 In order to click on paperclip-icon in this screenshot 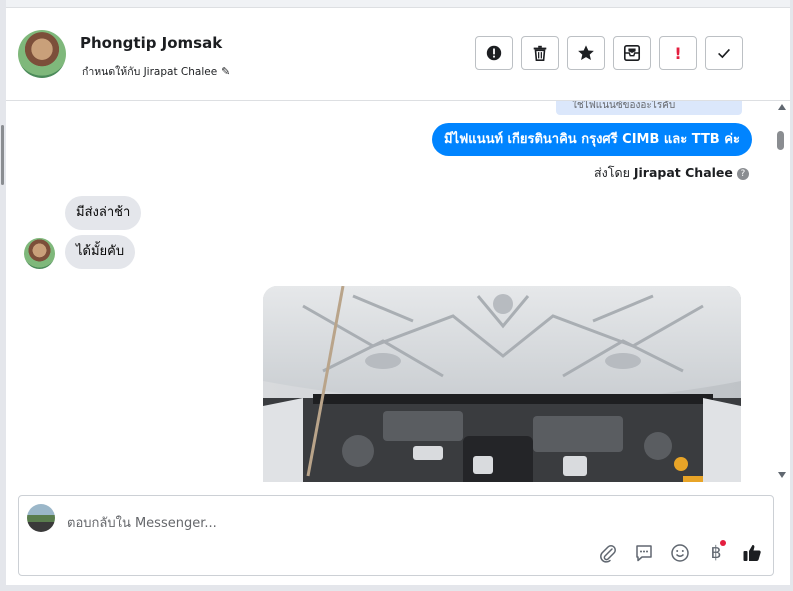, I will do `click(608, 554)`.